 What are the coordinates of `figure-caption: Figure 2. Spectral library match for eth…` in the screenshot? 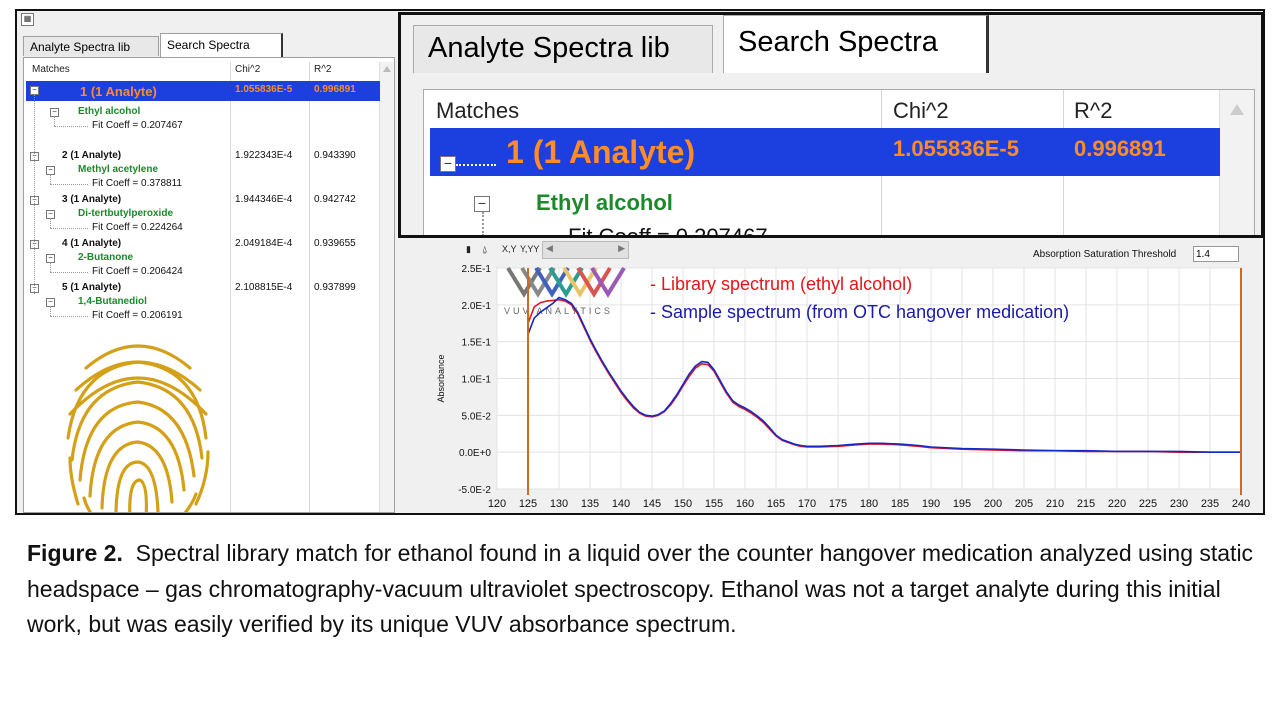 It's located at (642, 589).